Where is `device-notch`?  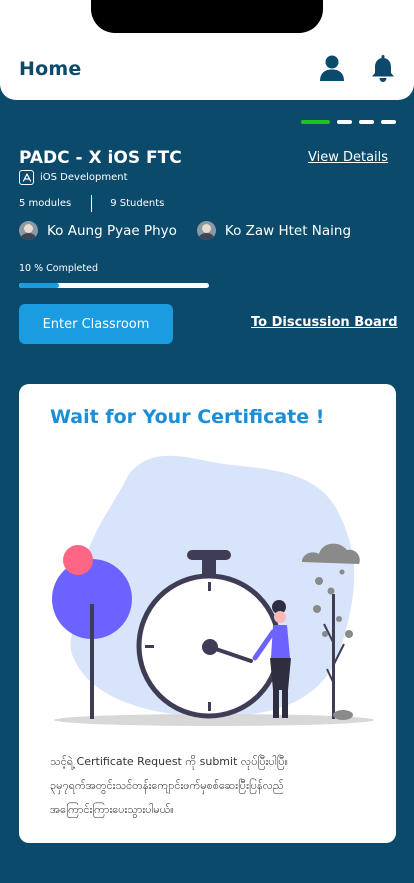
device-notch is located at coordinates (207, 16).